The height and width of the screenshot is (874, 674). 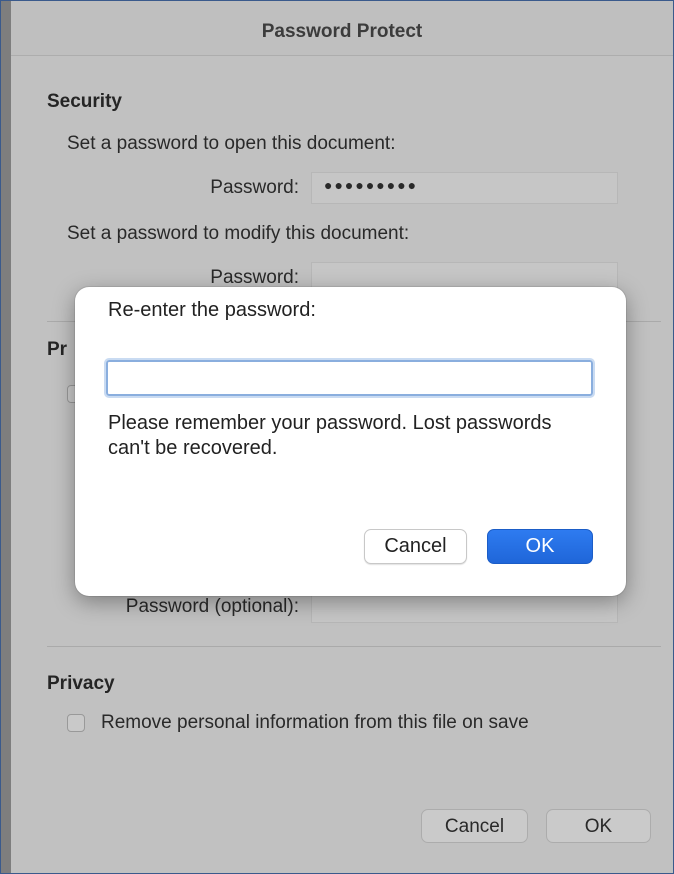 I want to click on reenter-password-input, so click(x=349, y=378).